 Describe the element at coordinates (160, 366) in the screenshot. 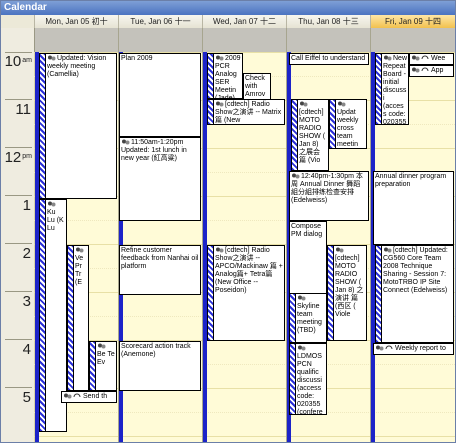

I see `appointment-scorecard: Scorecard action track (Anemone)` at that location.